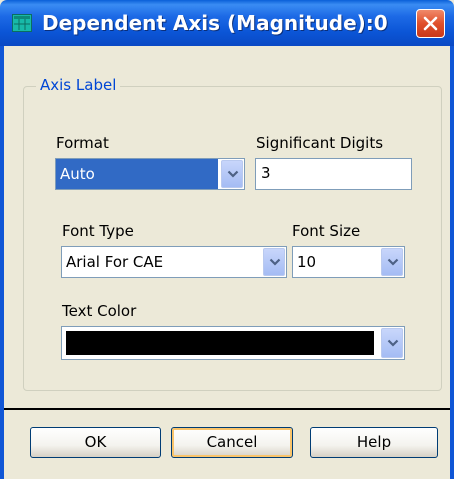 The height and width of the screenshot is (479, 454). What do you see at coordinates (78, 85) in the screenshot?
I see `axis-label-group-title: Axis Label` at bounding box center [78, 85].